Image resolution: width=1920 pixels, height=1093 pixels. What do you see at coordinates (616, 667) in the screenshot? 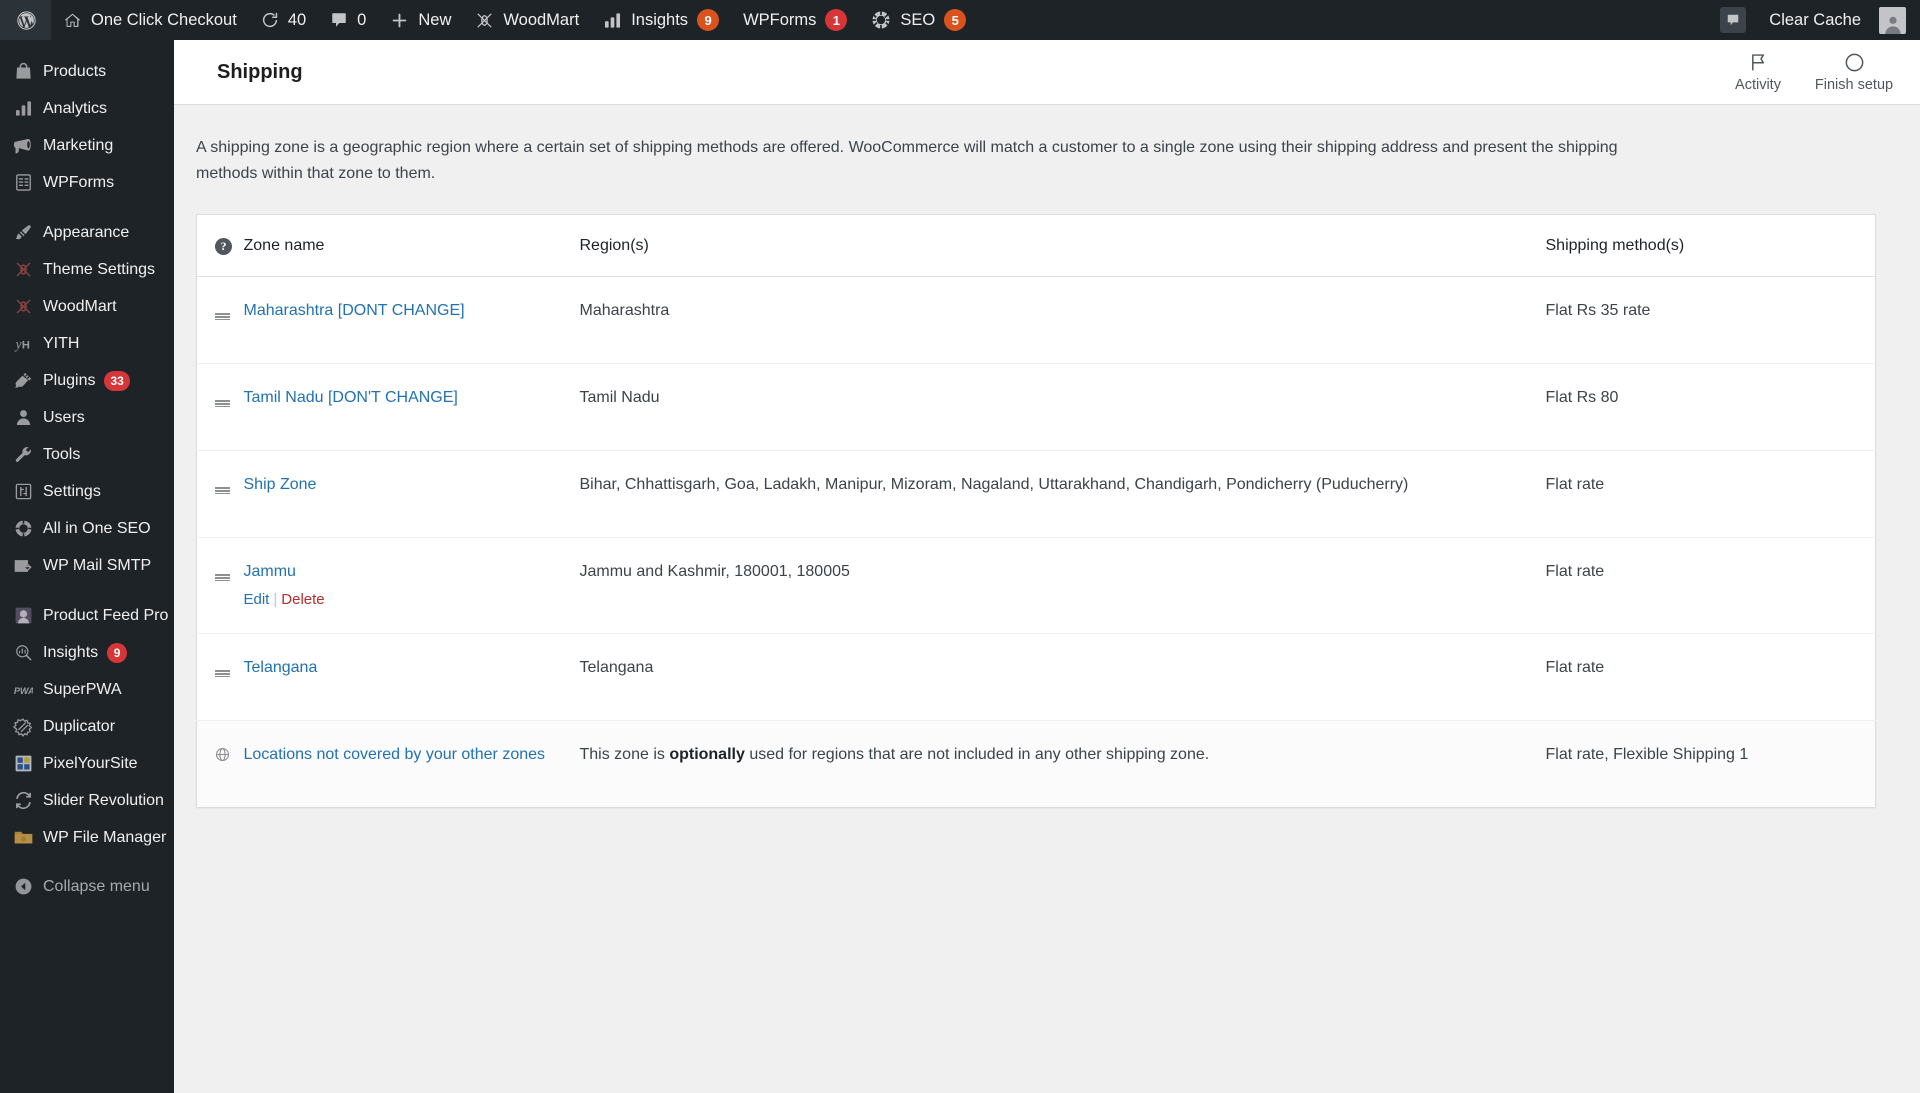
I see `zone-regions-cell: Telangana` at bounding box center [616, 667].